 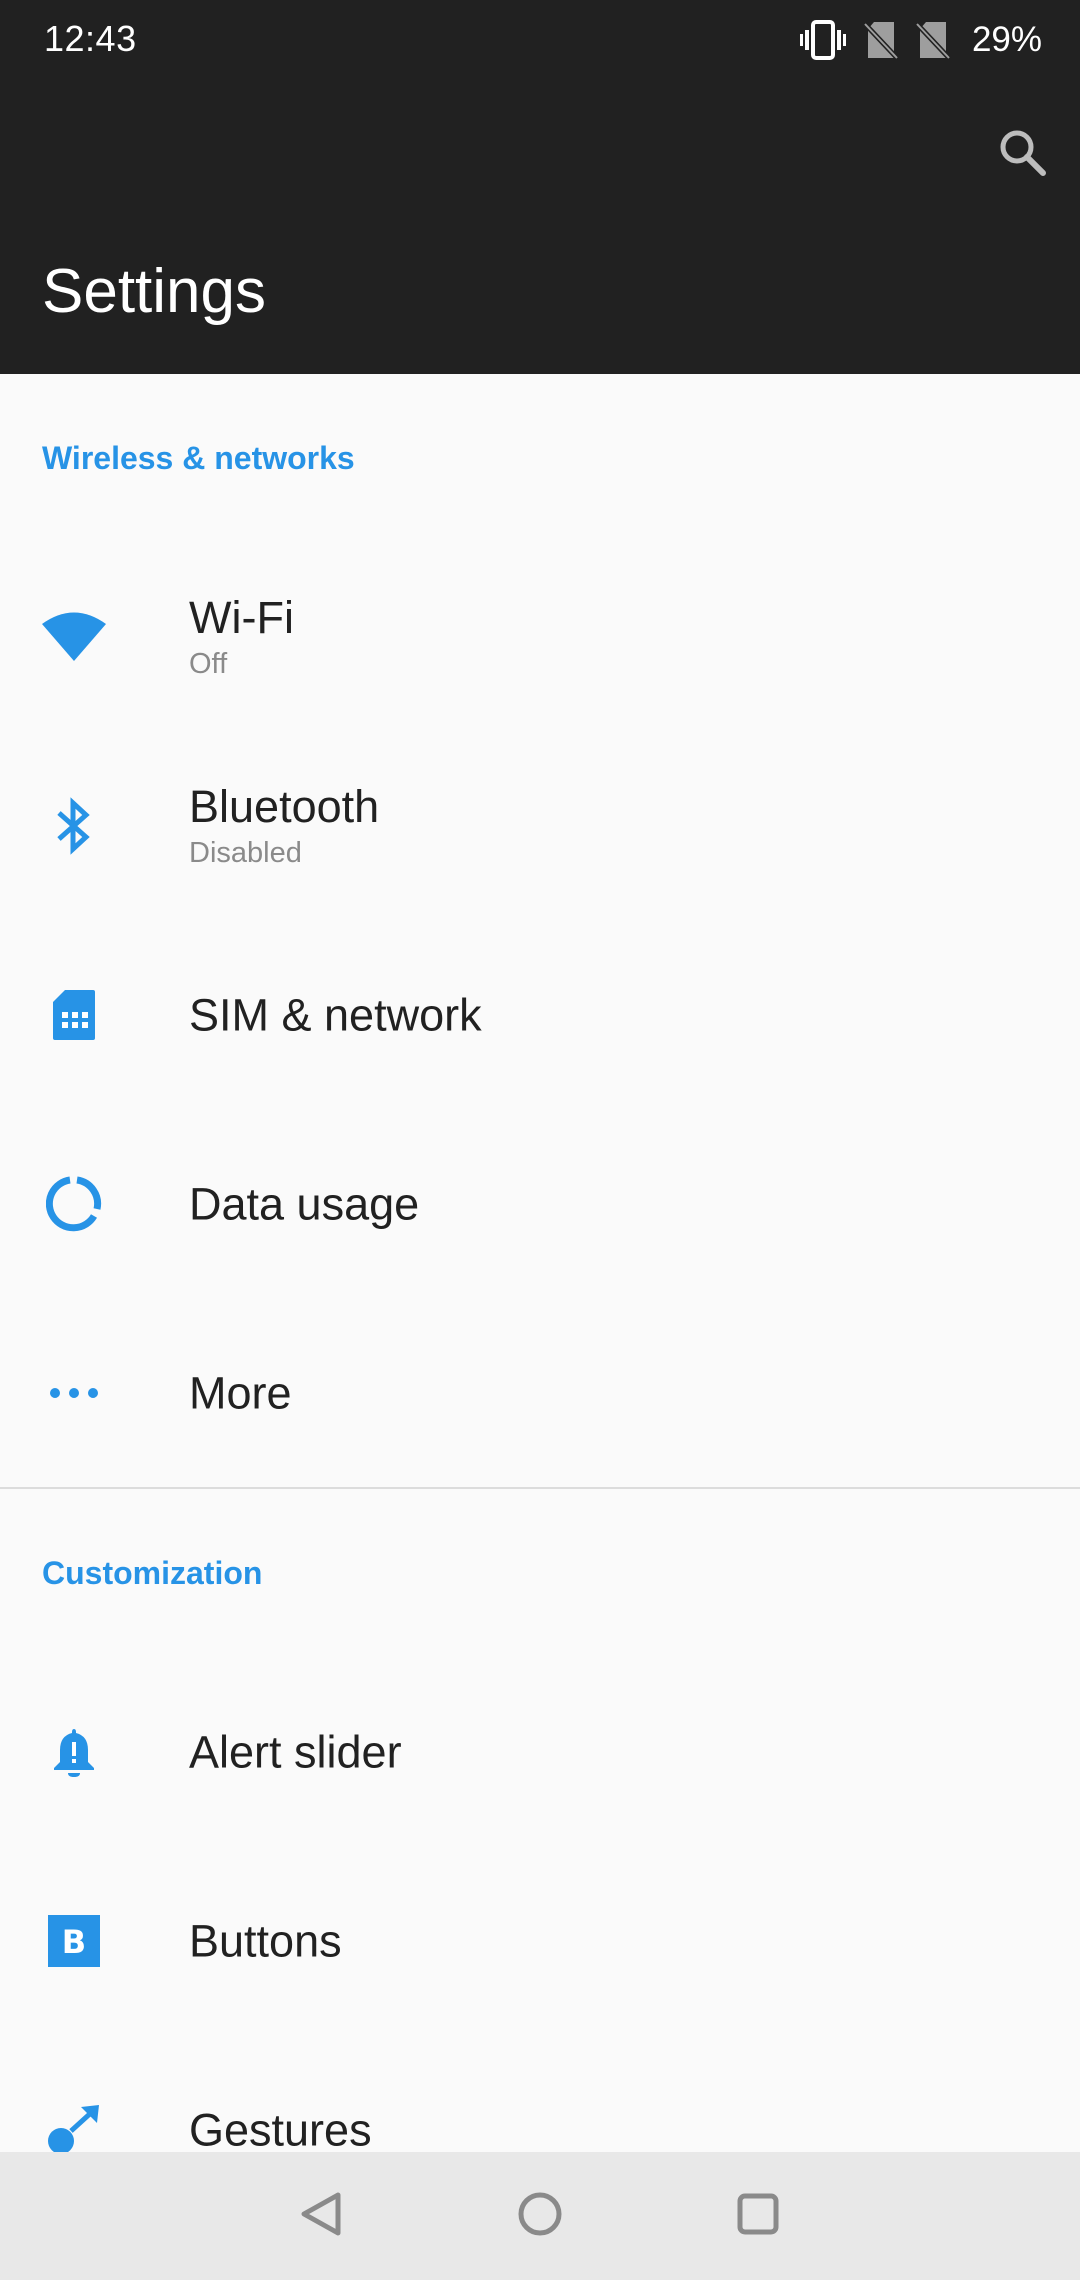 I want to click on bell-icon, so click(x=74, y=1752).